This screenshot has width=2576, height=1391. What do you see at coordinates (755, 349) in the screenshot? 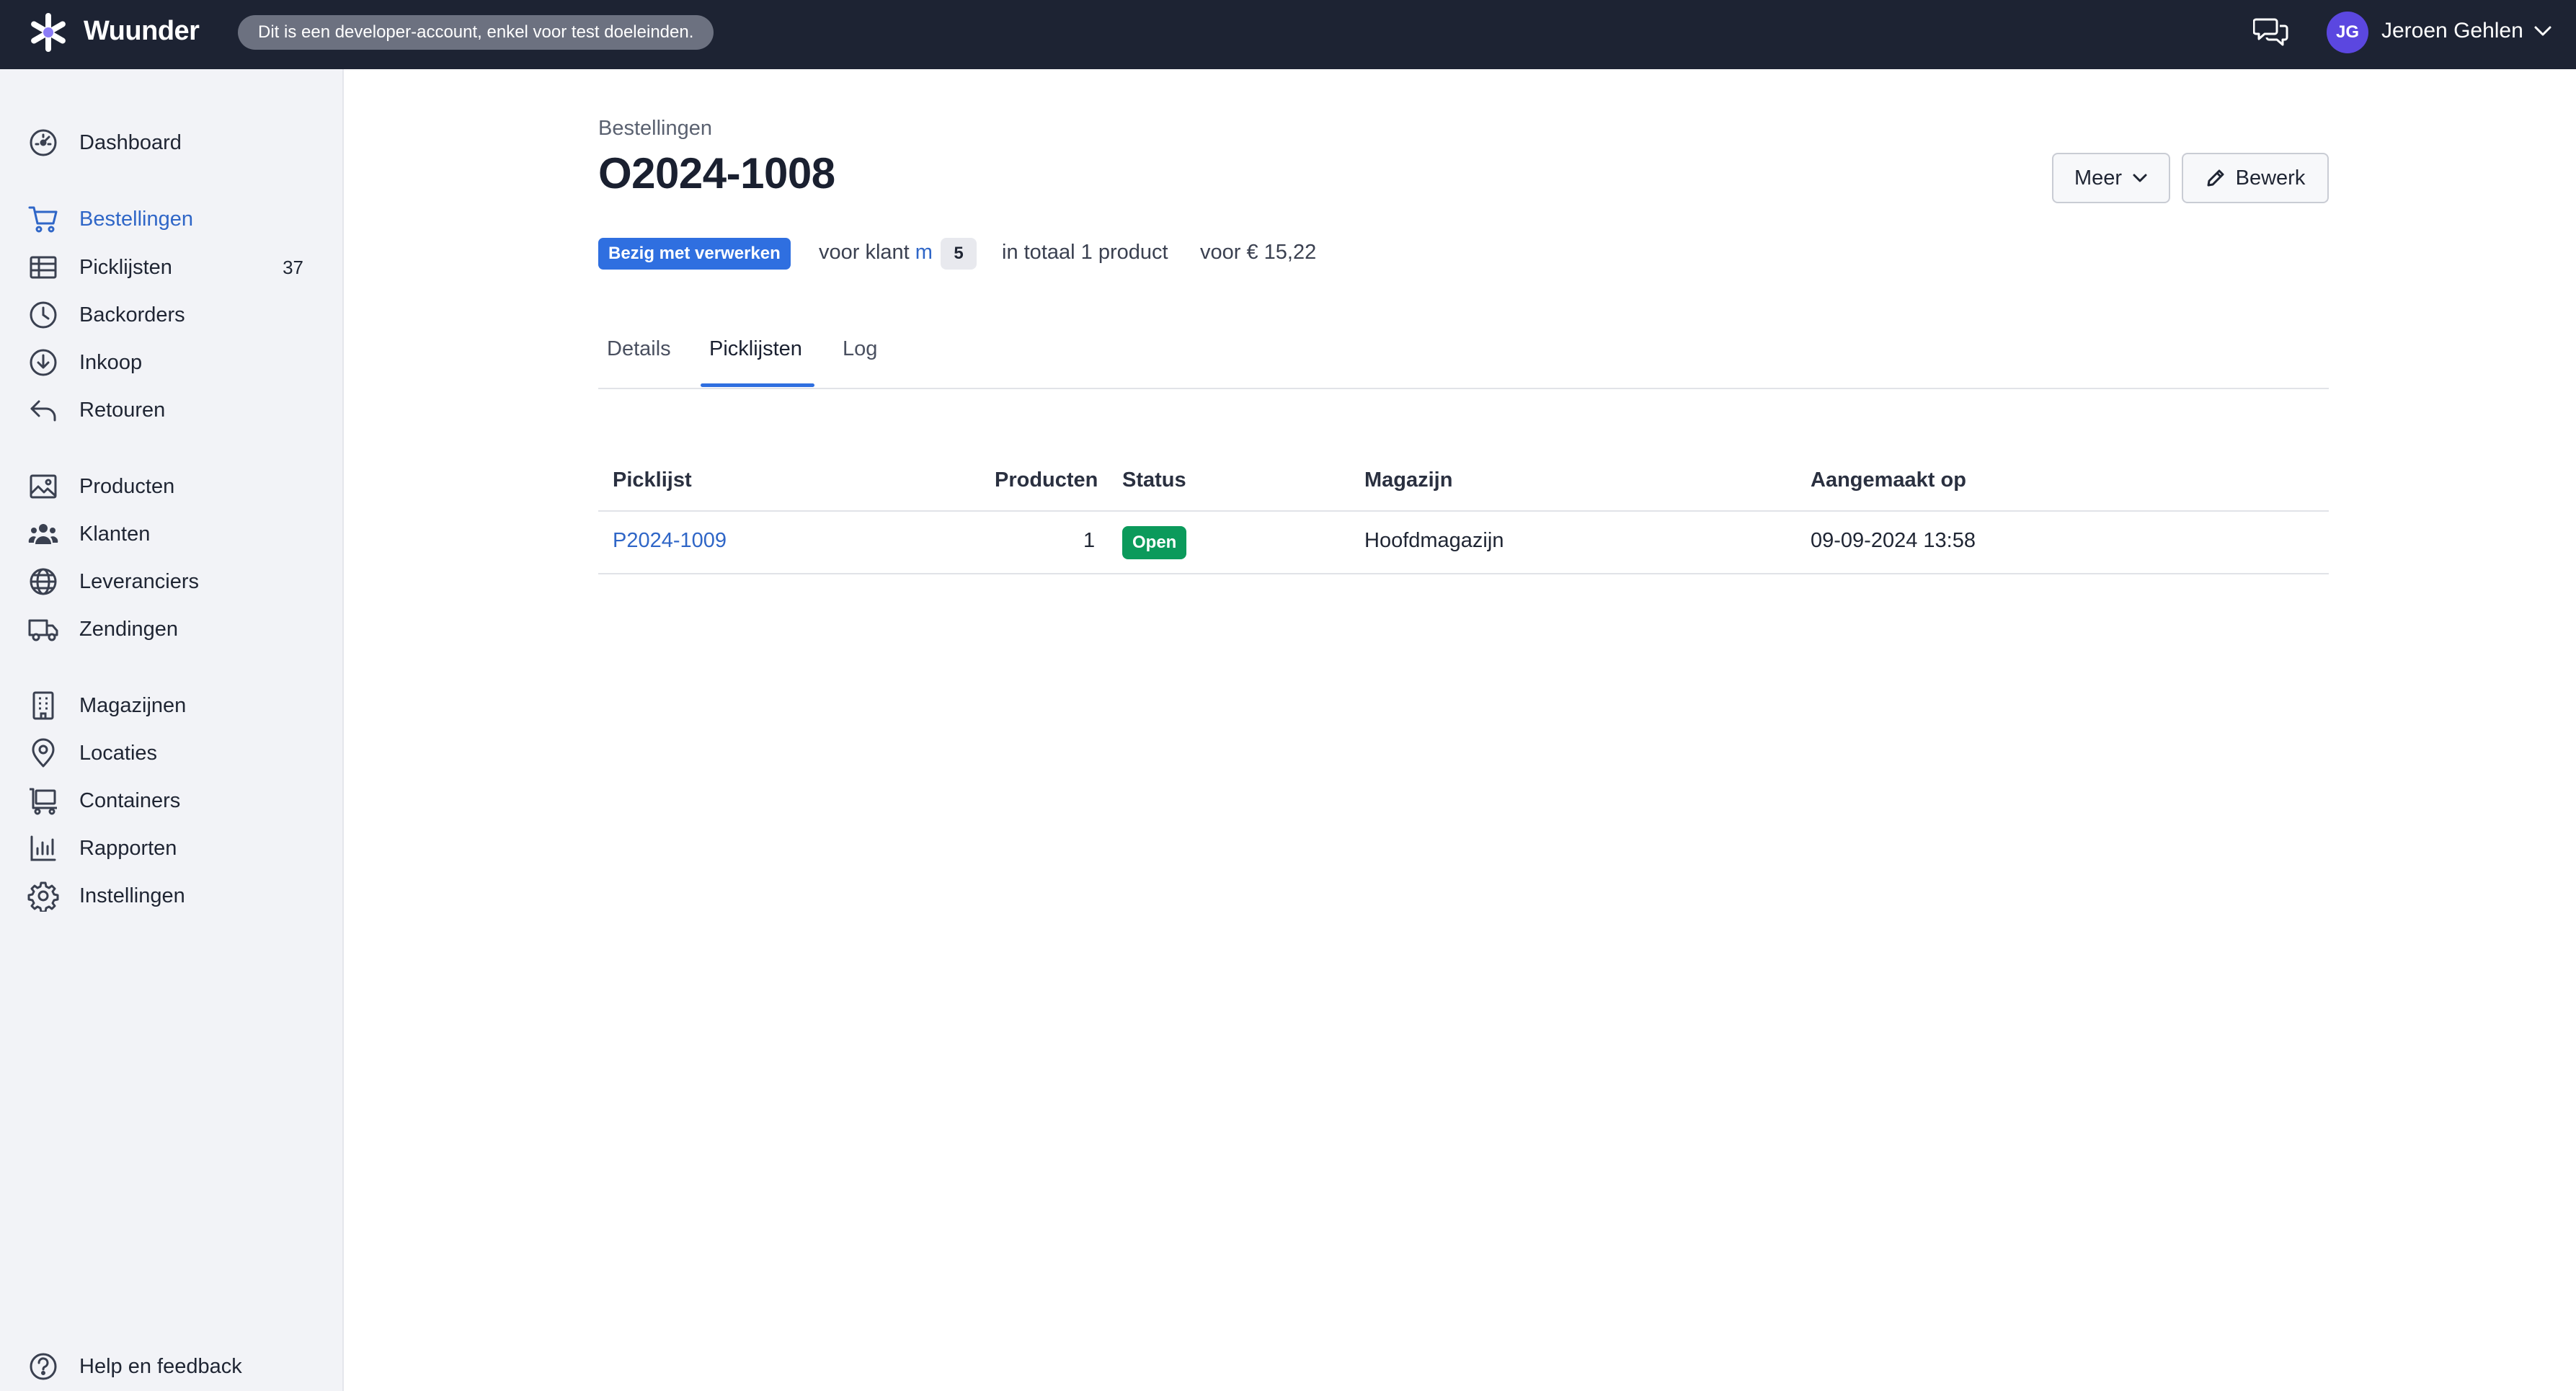
I see `tab-picklijsten: Picklijsten` at bounding box center [755, 349].